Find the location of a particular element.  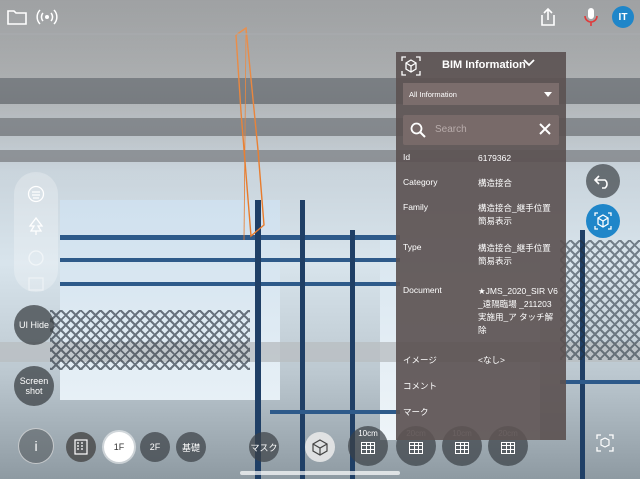

property-value: 構造接合 is located at coordinates (495, 183).